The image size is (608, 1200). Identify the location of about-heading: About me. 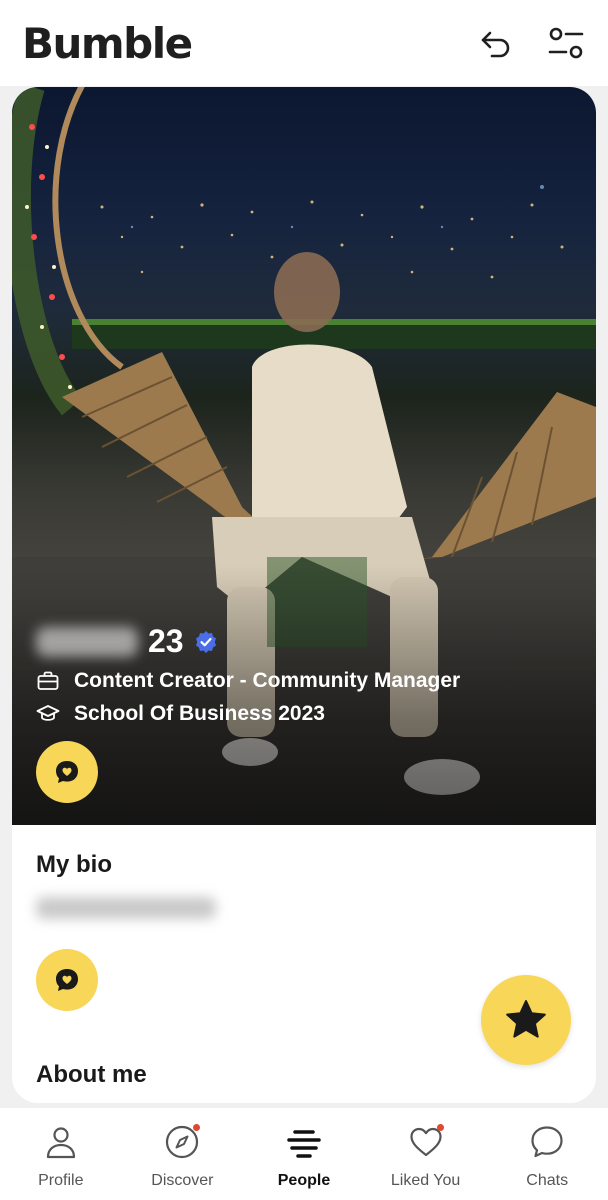
(91, 1074).